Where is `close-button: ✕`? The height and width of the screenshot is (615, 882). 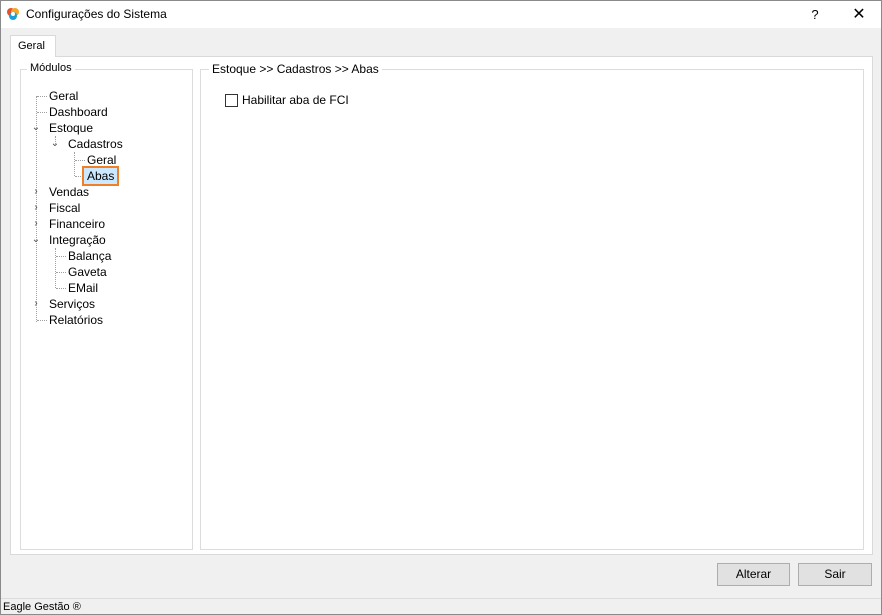
close-button: ✕ is located at coordinates (859, 14).